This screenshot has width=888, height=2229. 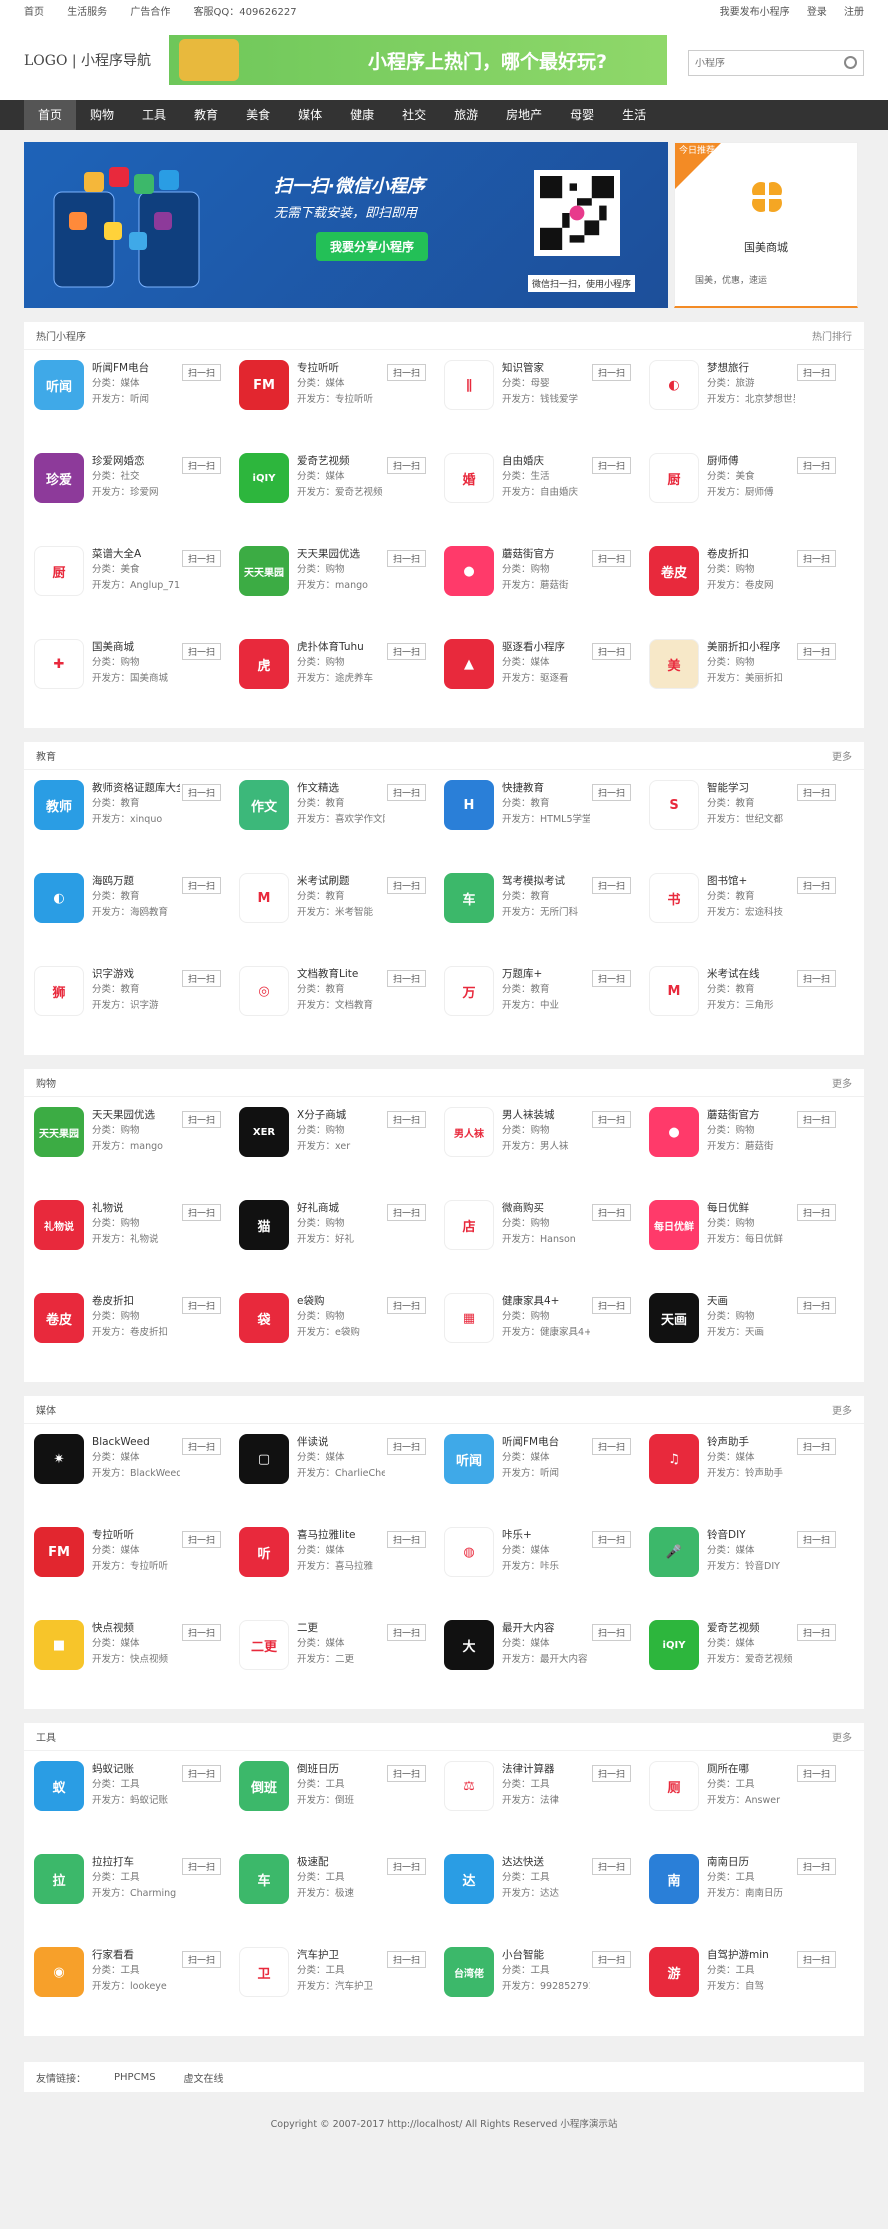 What do you see at coordinates (418, 60) in the screenshot?
I see `top-banner: 小程序上热门，哪个最好玩?` at bounding box center [418, 60].